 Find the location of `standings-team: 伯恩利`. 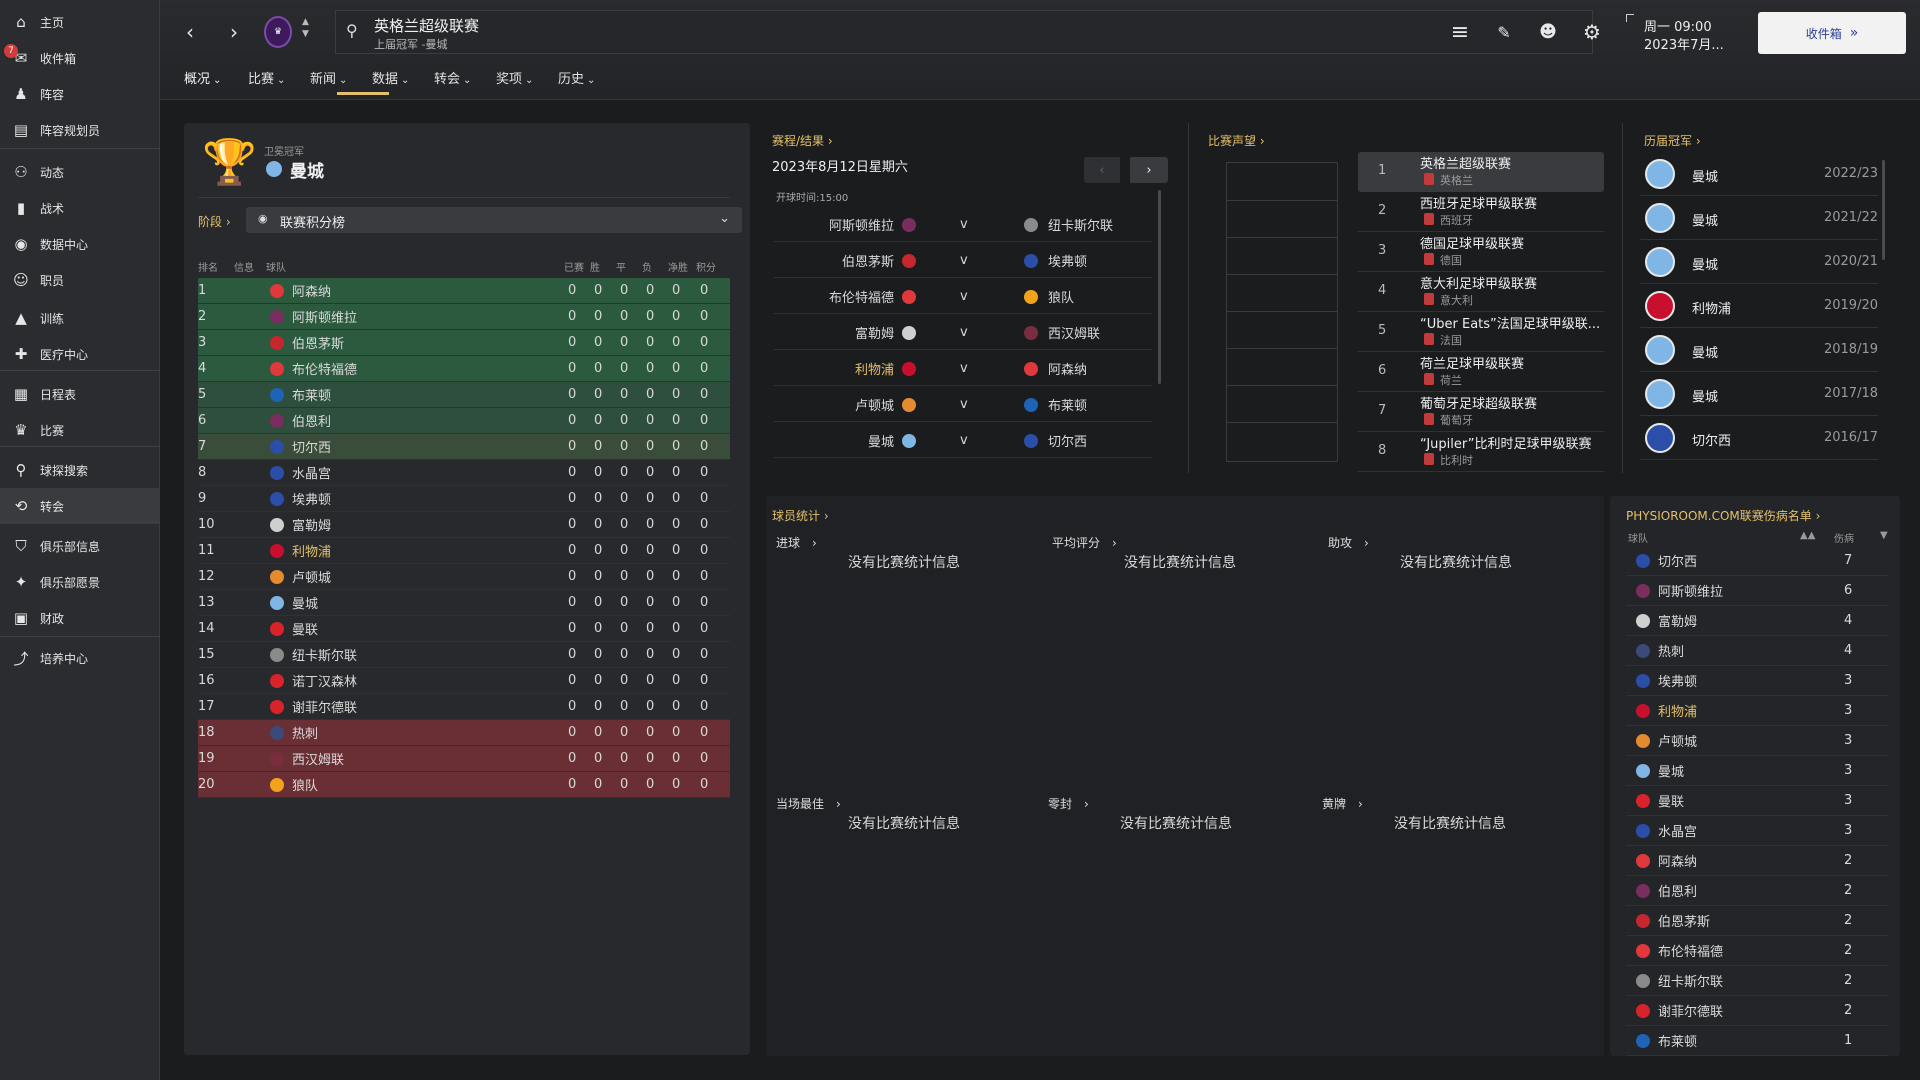

standings-team: 伯恩利 is located at coordinates (311, 420).